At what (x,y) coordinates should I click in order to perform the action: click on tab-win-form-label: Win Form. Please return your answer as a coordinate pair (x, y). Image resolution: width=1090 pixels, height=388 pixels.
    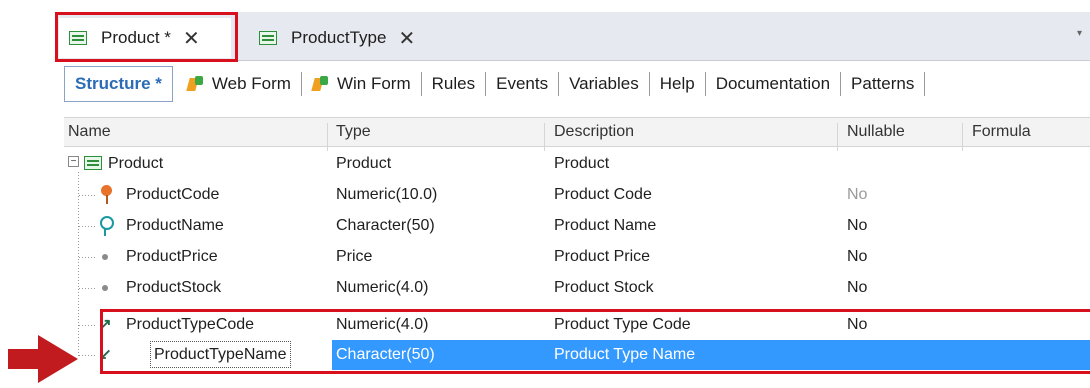
    Looking at the image, I should click on (373, 83).